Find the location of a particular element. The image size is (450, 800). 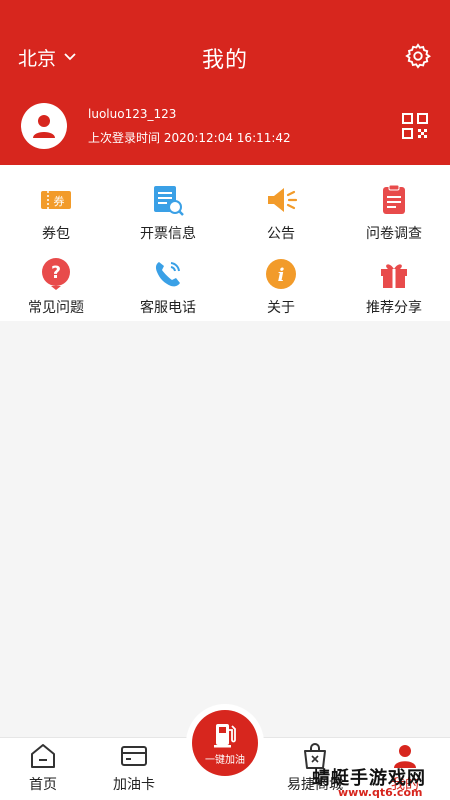

grid-item-share: 推荐分享 is located at coordinates (394, 283).